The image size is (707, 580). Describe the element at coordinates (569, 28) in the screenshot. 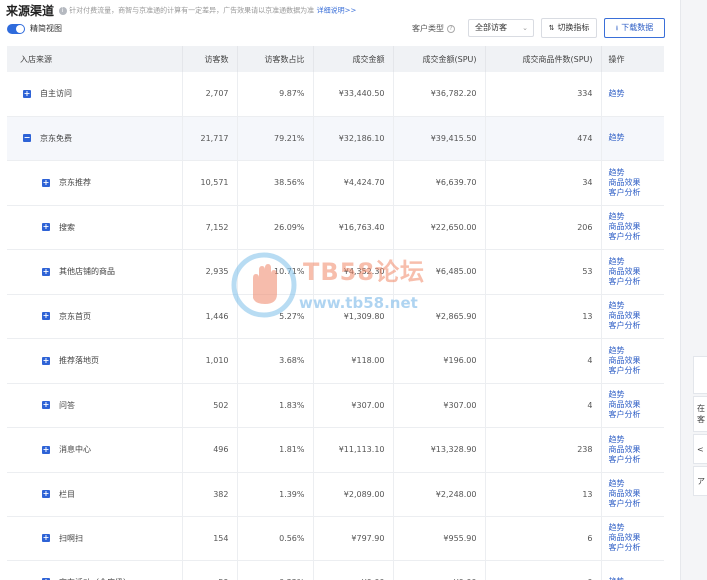

I see `switch-metric-button: ⇅ 切换指标` at that location.